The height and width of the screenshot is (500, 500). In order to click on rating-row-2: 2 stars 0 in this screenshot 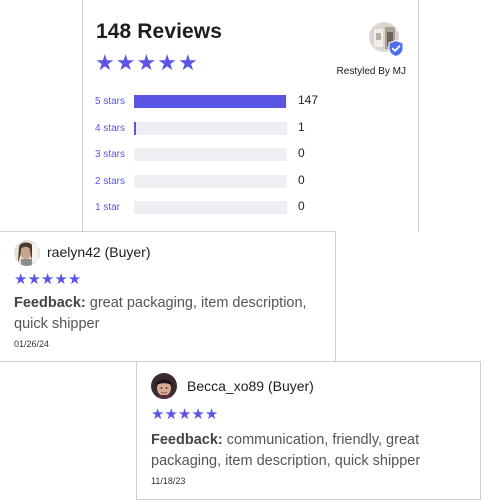, I will do `click(250, 181)`.